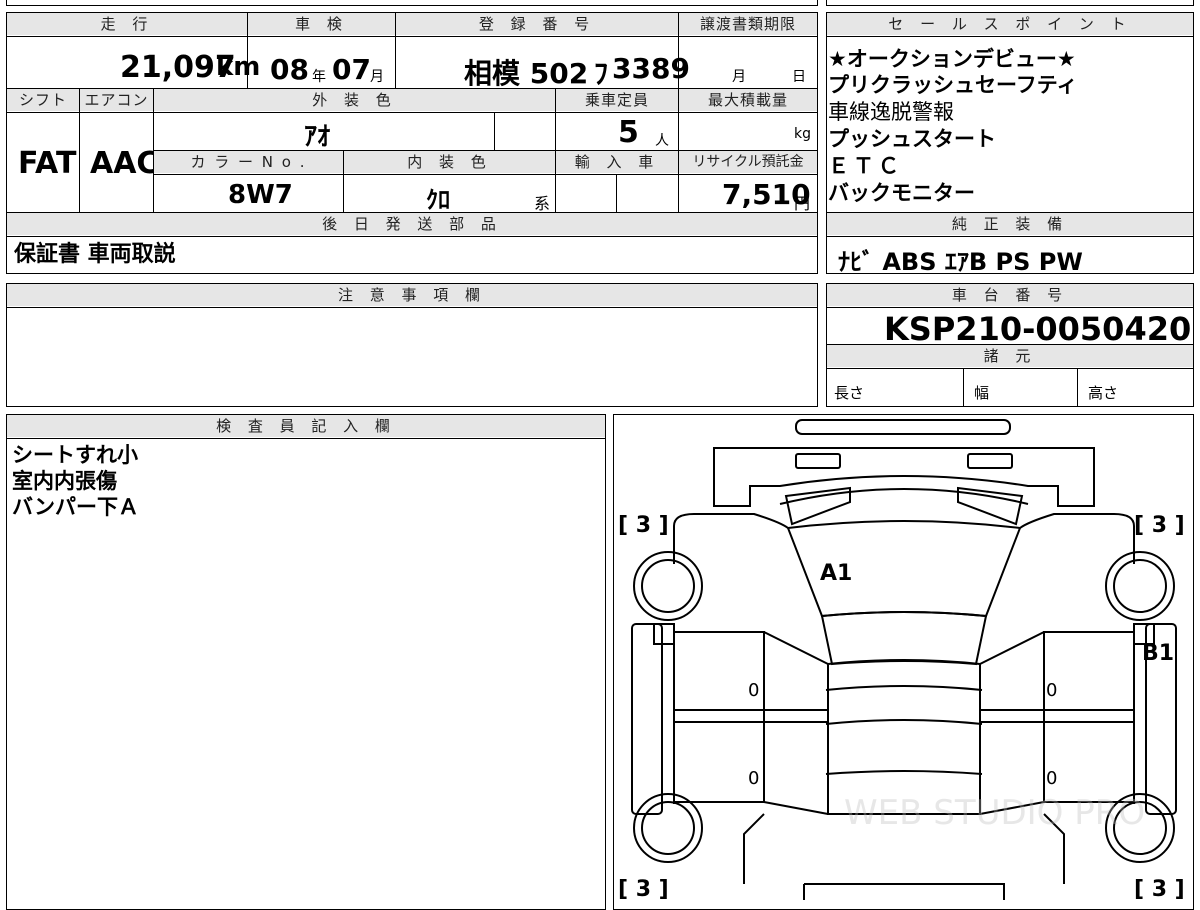  I want to click on registration-header: 登 録 番 号, so click(537, 24).